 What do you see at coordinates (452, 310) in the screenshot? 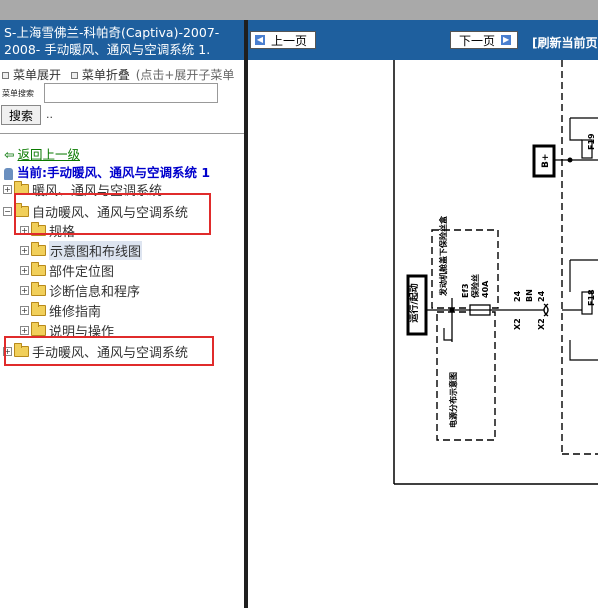
I see `junction-dot` at bounding box center [452, 310].